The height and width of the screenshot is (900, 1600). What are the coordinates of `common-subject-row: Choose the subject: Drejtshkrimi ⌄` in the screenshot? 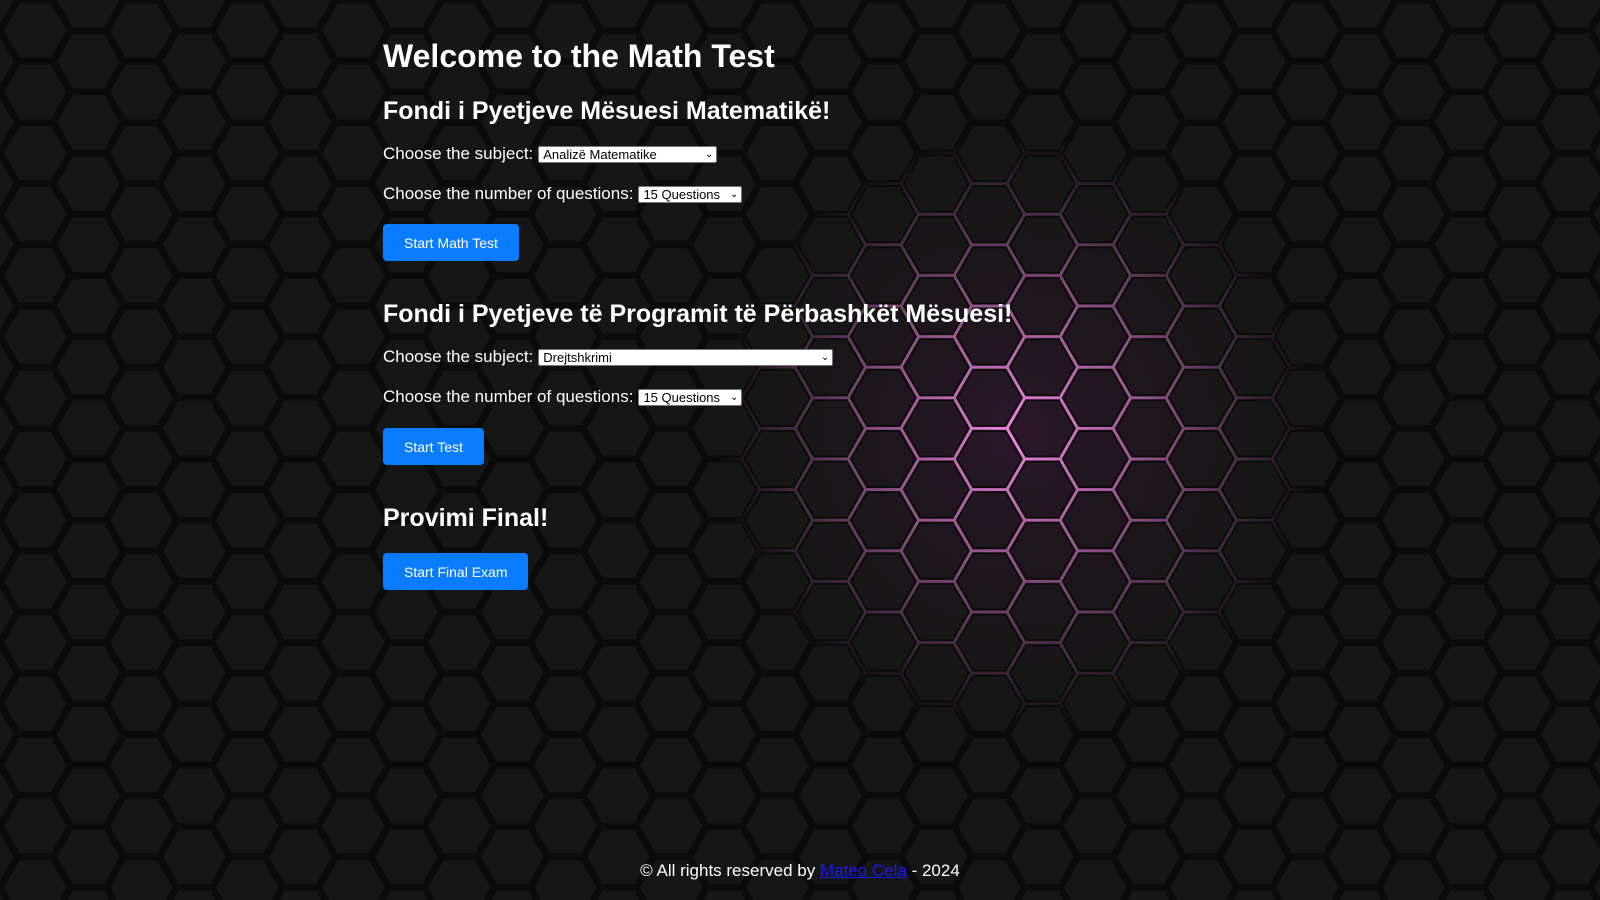 It's located at (608, 357).